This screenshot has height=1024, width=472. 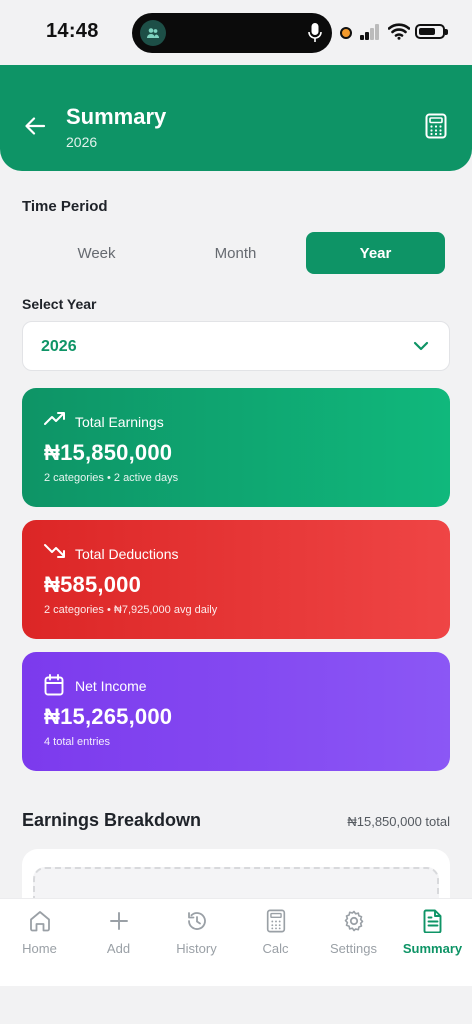 I want to click on chevron-down-icon, so click(x=421, y=348).